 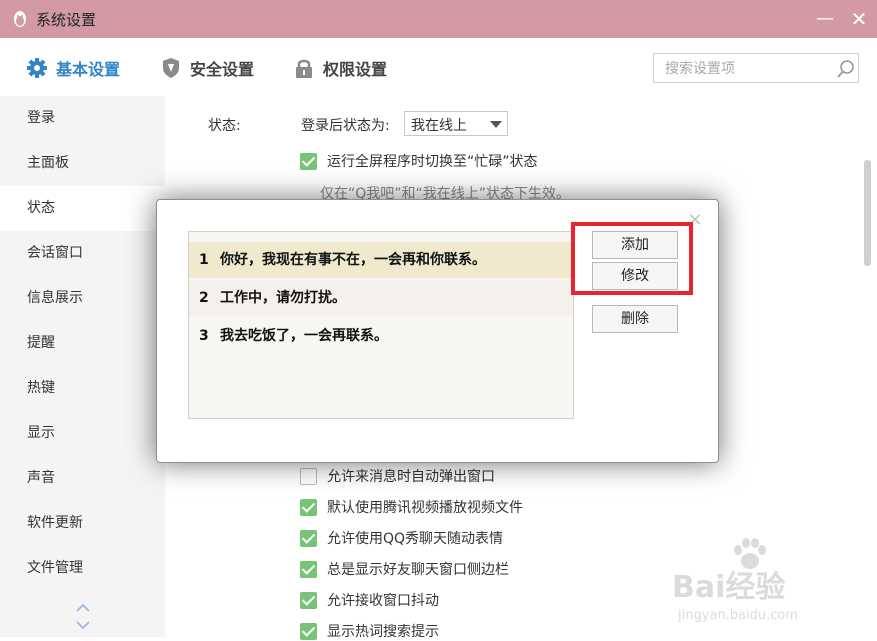 What do you see at coordinates (283, 298) in the screenshot?
I see `list-item-text: 工作中，请勿打扰。` at bounding box center [283, 298].